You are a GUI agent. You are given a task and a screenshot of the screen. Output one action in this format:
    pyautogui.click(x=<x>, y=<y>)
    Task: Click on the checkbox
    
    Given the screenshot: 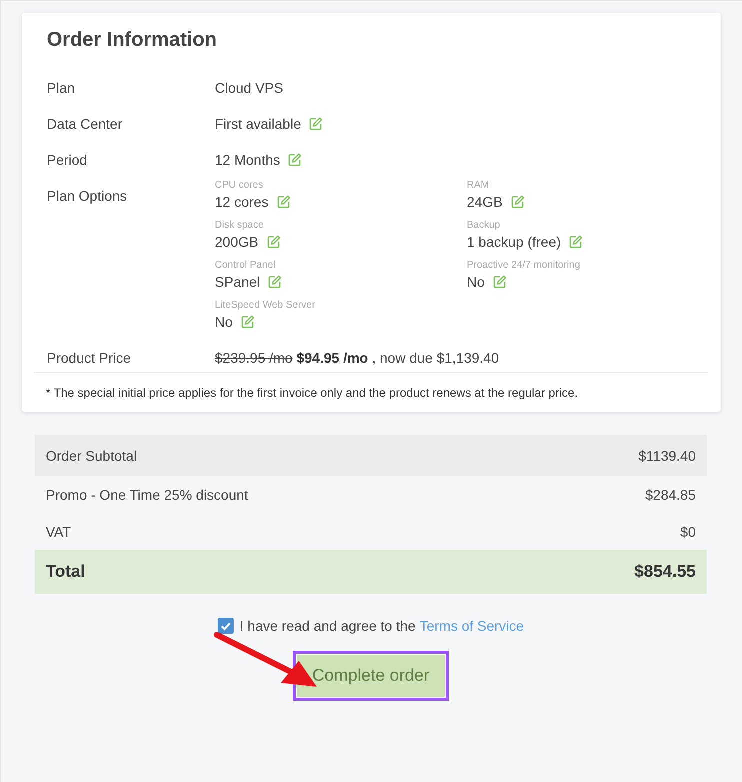 What is the action you would take?
    pyautogui.click(x=226, y=626)
    